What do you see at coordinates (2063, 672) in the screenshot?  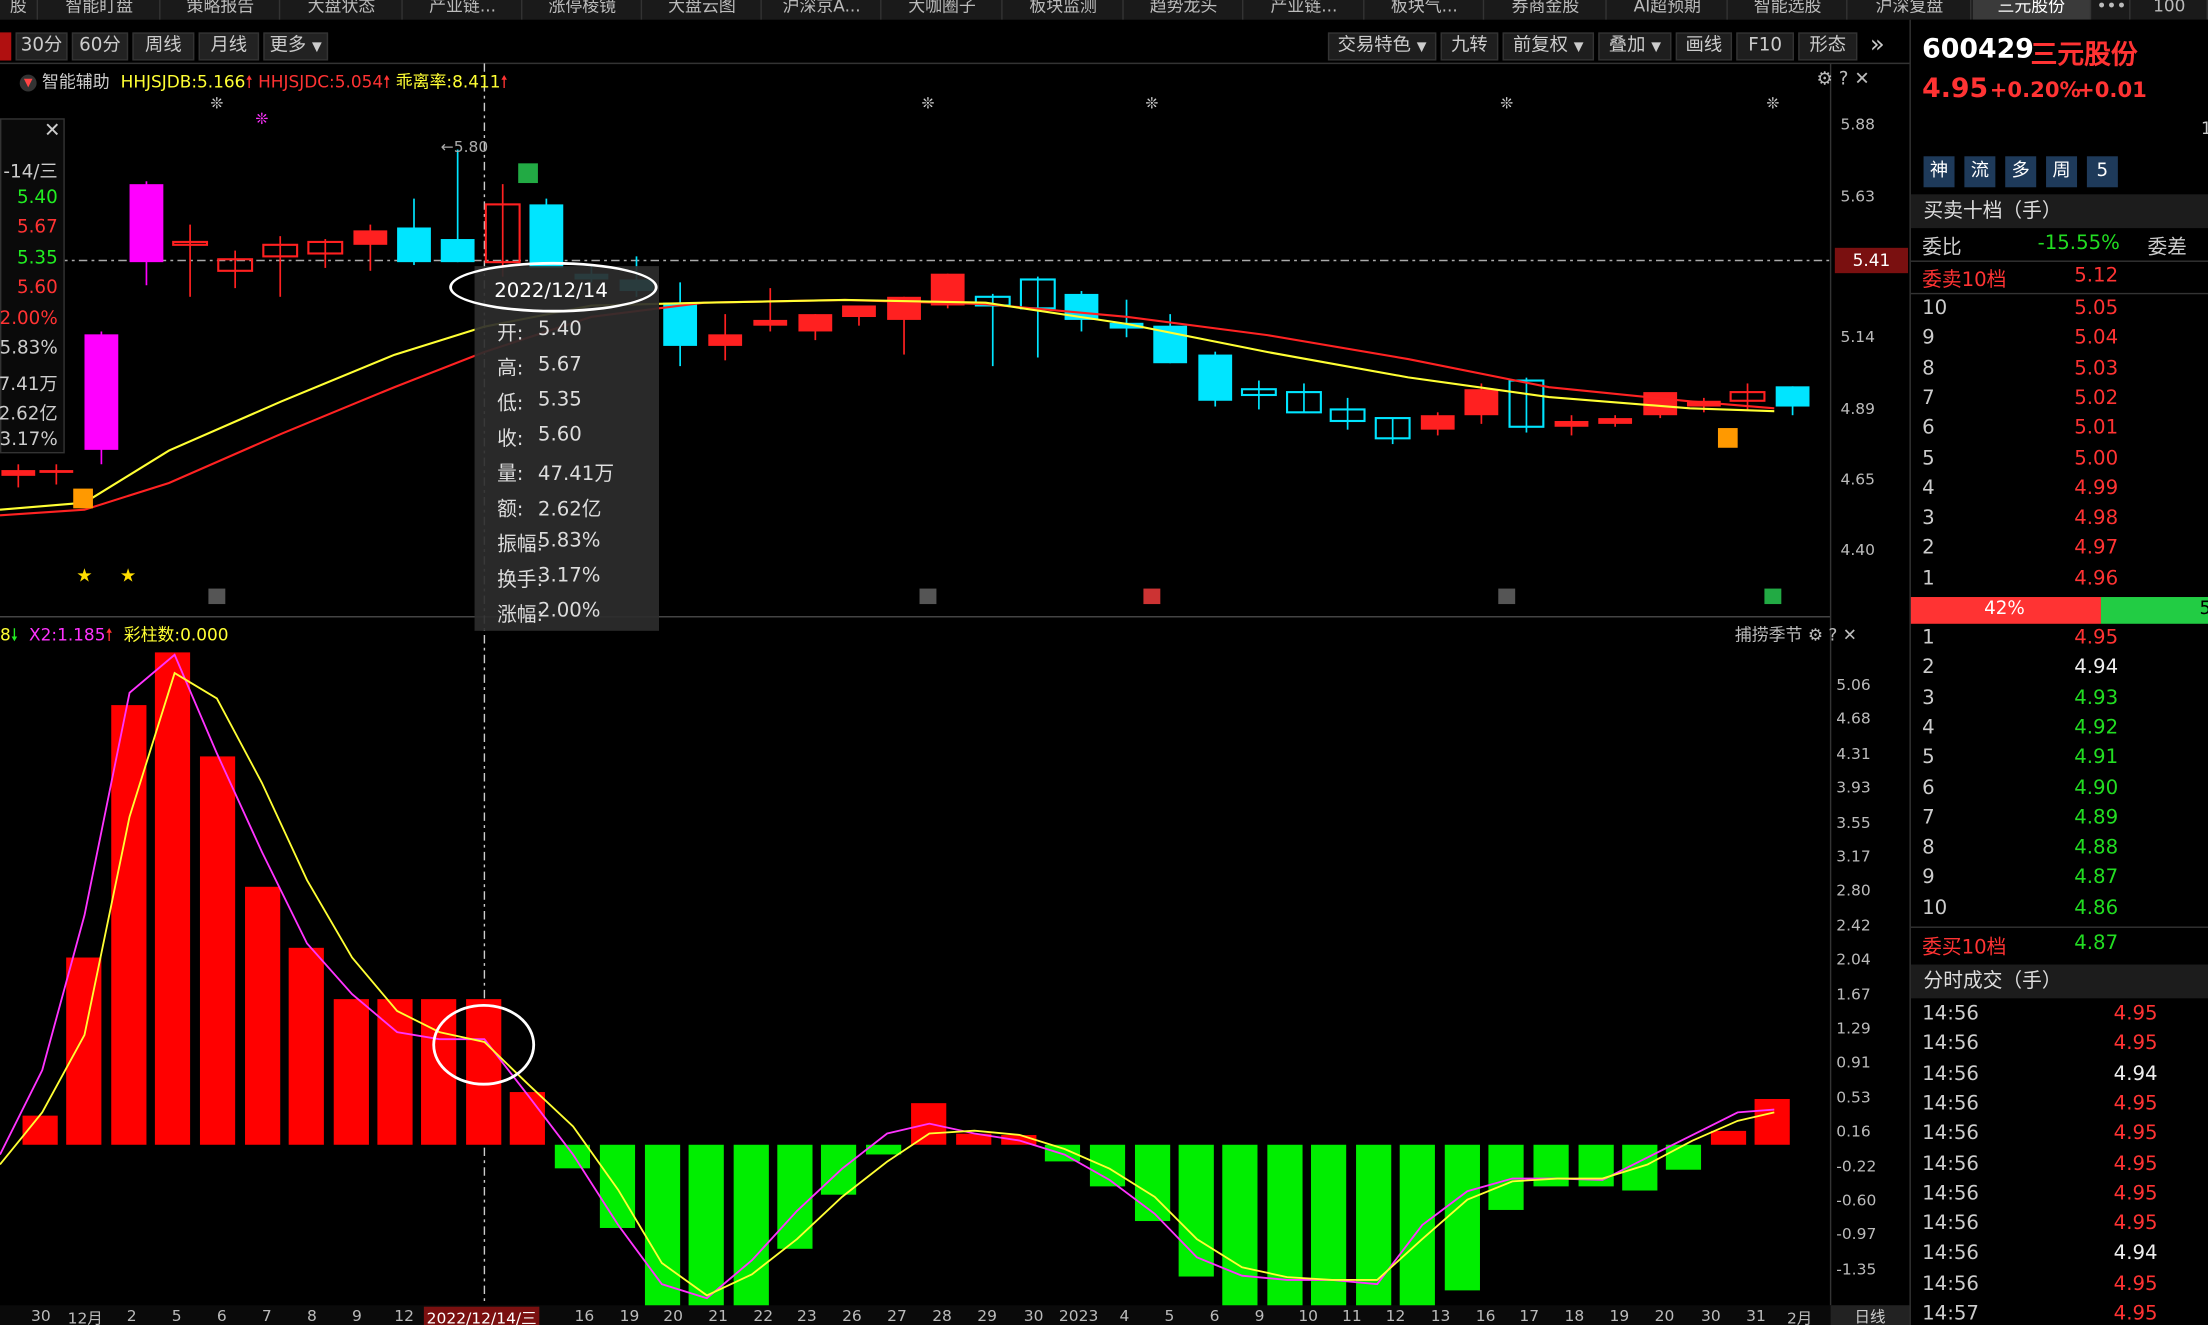 I see `bid-row: 2 4.94` at bounding box center [2063, 672].